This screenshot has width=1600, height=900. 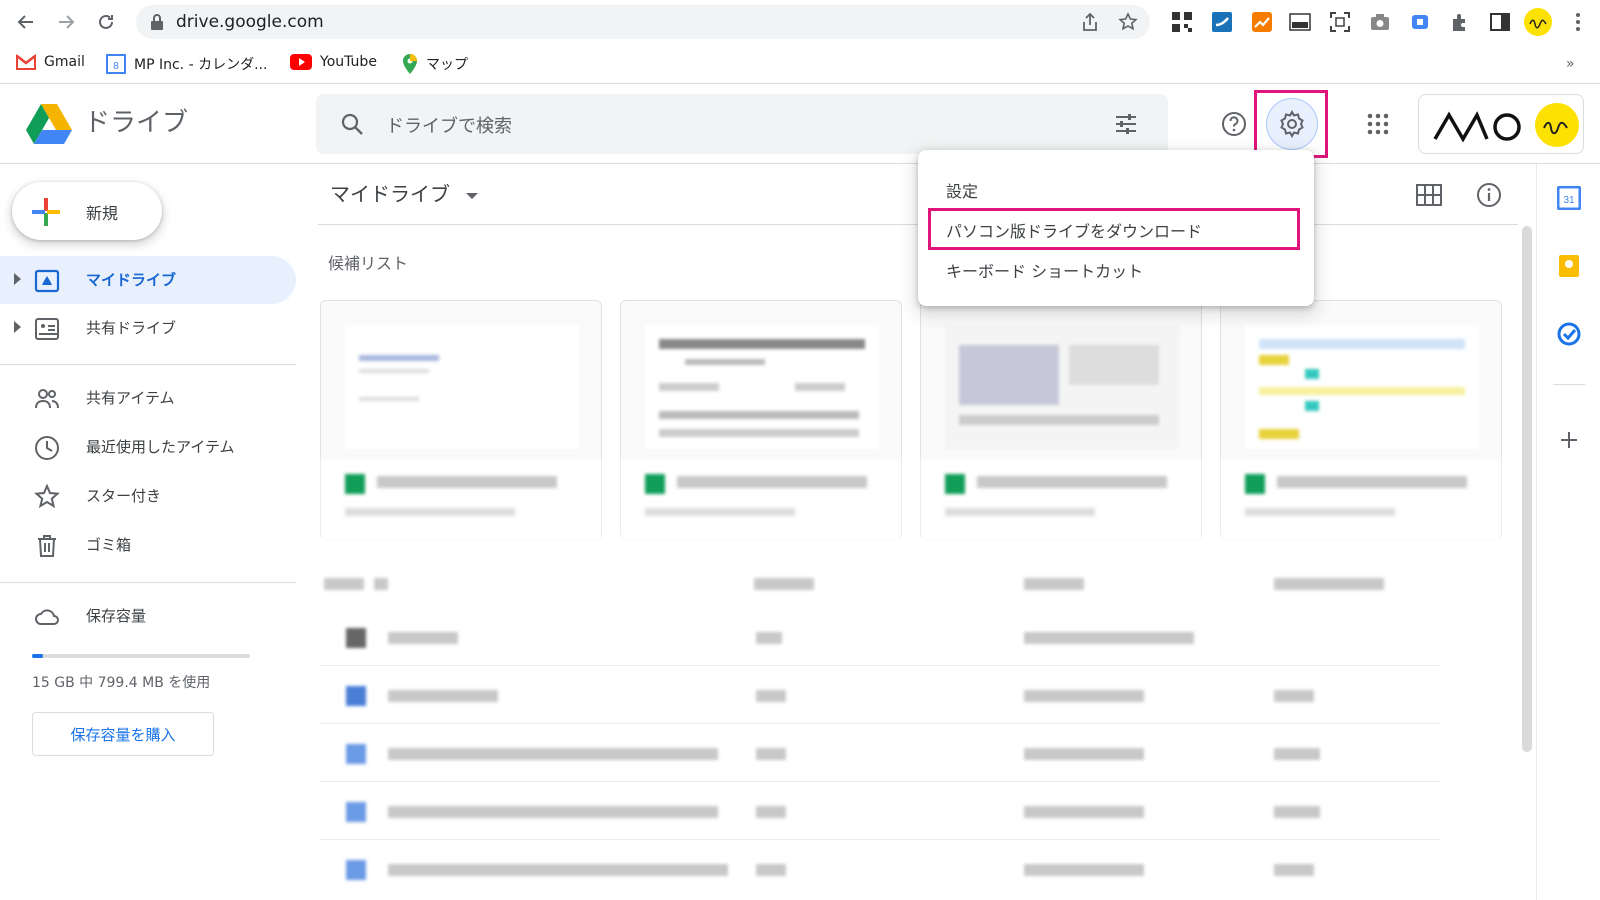 What do you see at coordinates (1114, 229) in the screenshot?
I see `download-highlight-box` at bounding box center [1114, 229].